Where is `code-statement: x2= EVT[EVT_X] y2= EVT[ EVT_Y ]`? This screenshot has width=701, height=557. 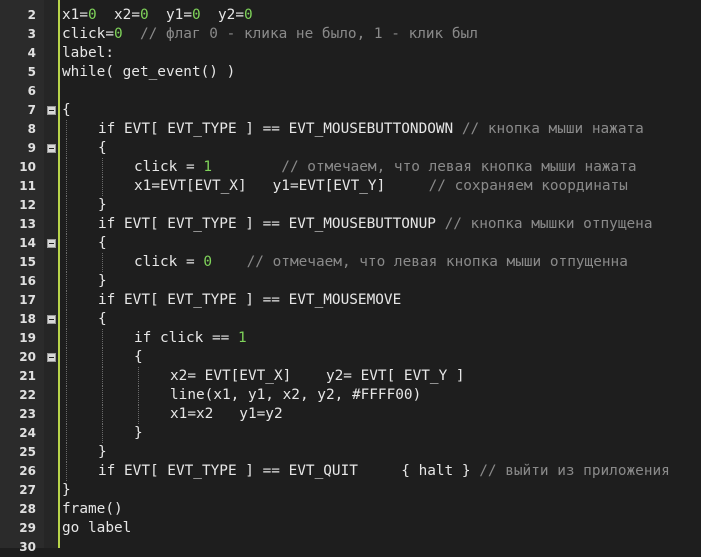
code-statement: x2= EVT[EVT_X] y2= EVT[ EVT_Y ] is located at coordinates (317, 376).